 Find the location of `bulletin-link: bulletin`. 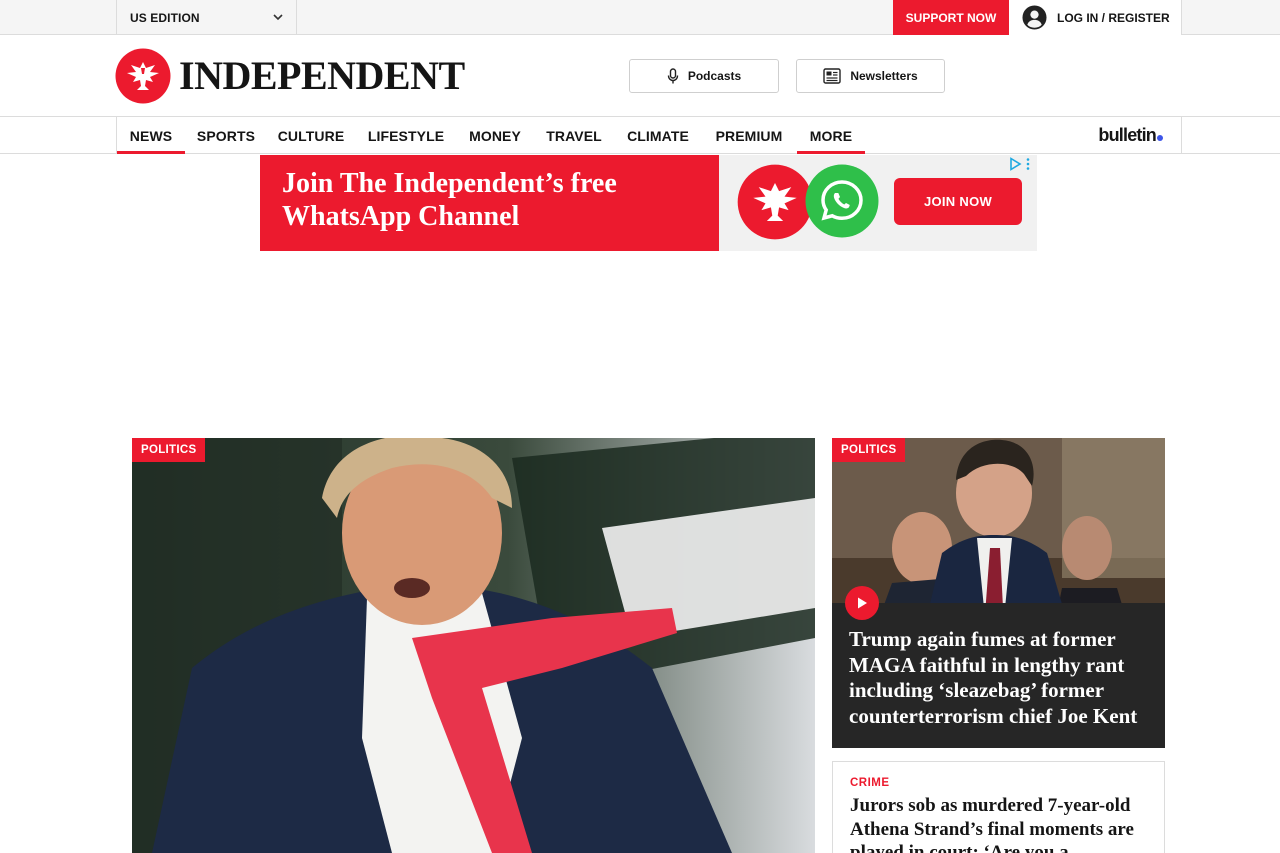

bulletin-link: bulletin is located at coordinates (1130, 135).